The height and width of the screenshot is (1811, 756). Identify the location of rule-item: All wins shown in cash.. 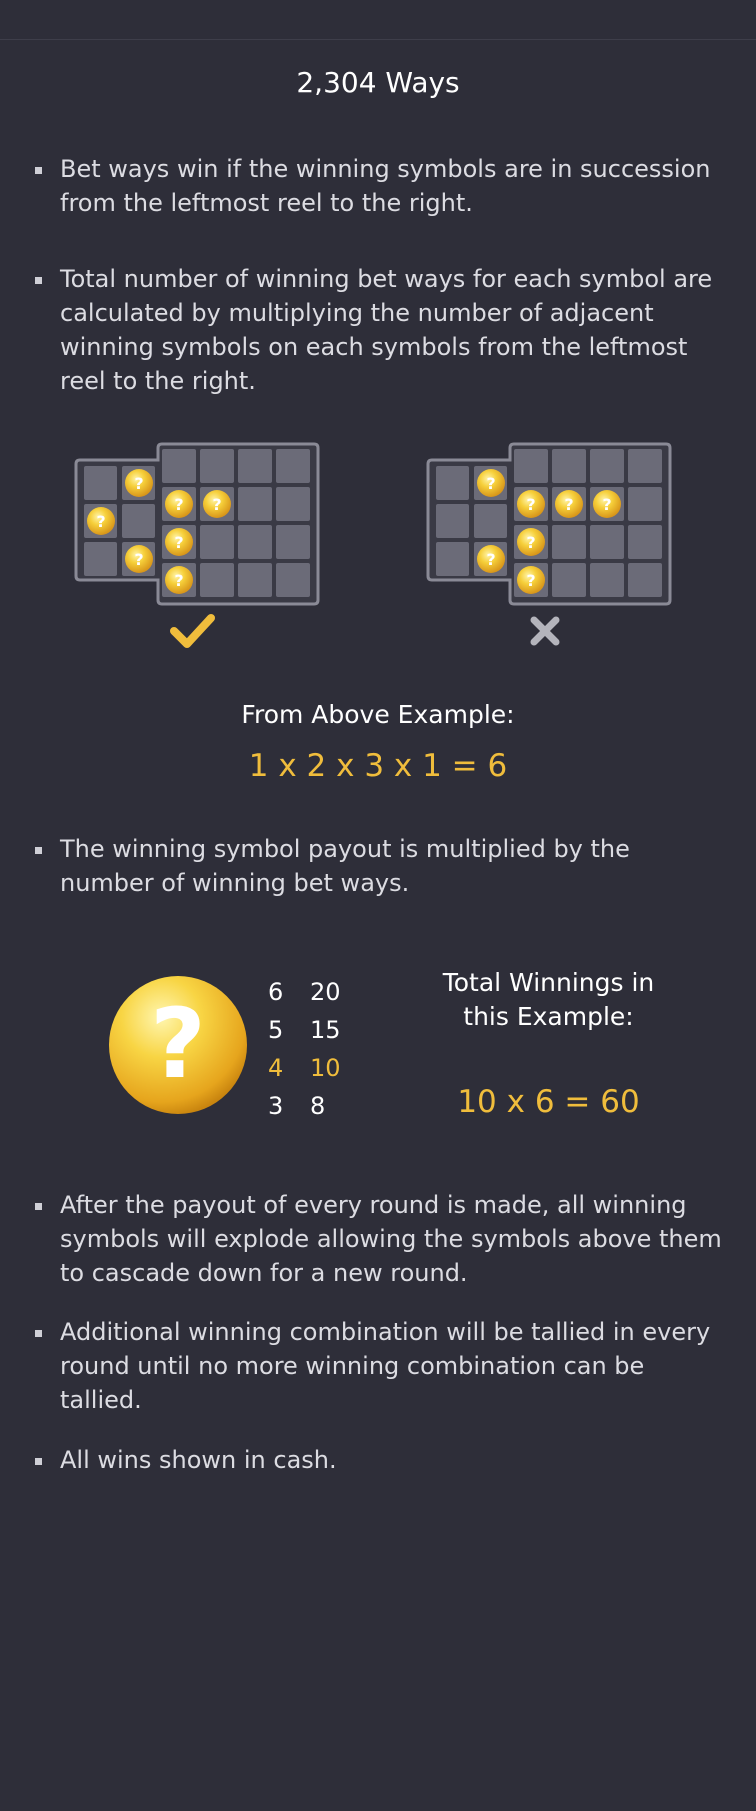
(382, 1460).